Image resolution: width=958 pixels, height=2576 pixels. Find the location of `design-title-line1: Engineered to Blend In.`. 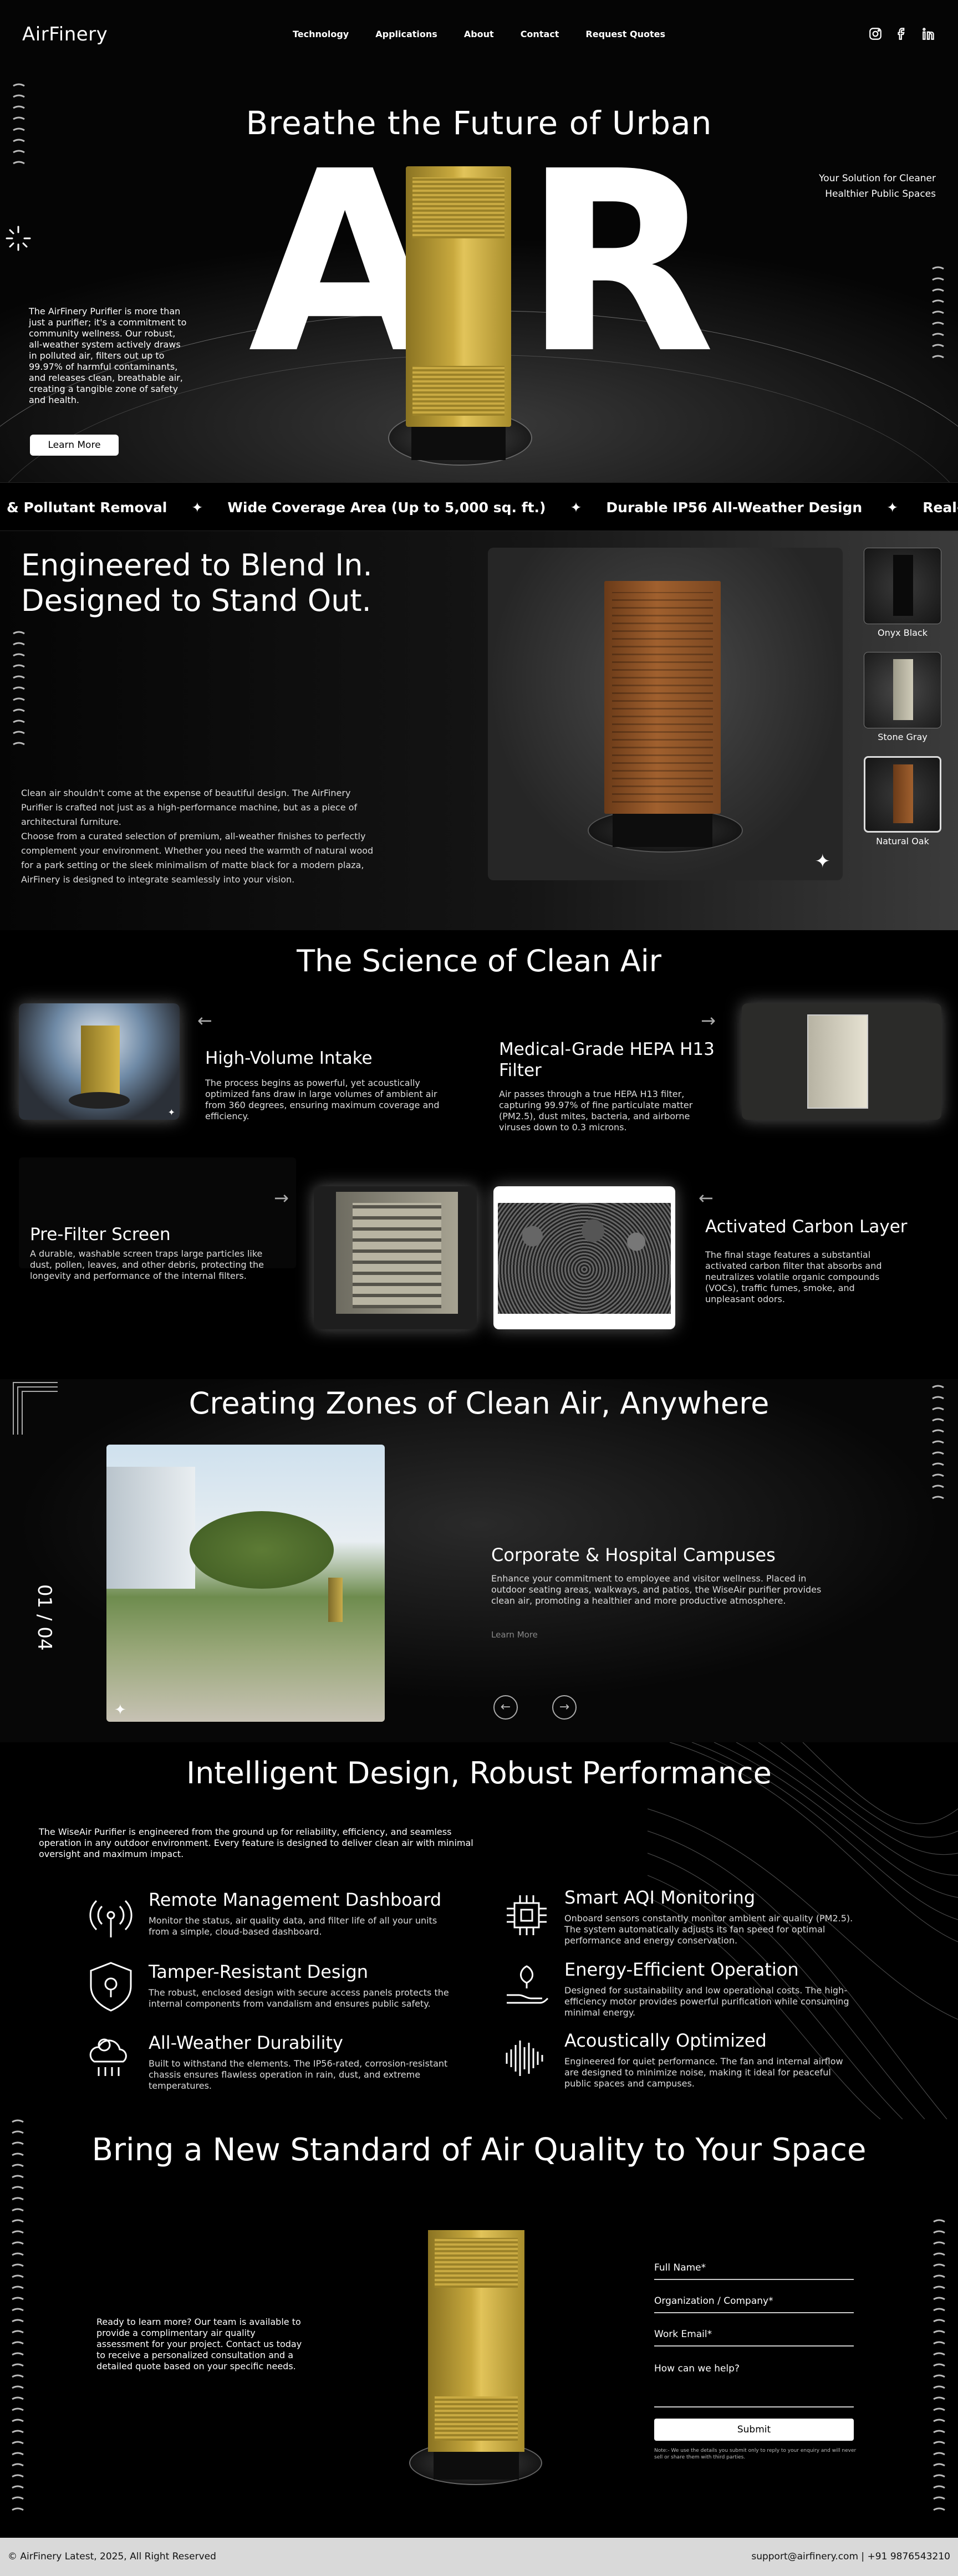

design-title-line1: Engineered to Blend In. is located at coordinates (197, 565).